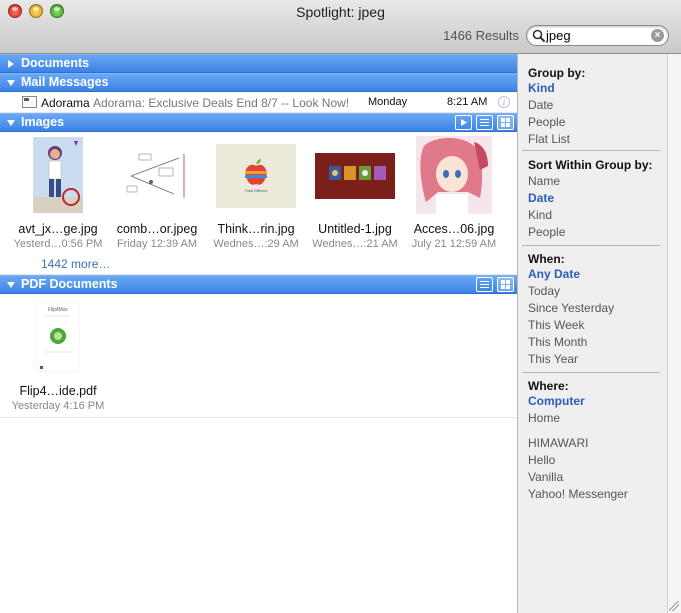 The image size is (681, 613). I want to click on file-name: Untitled-1.jpg, so click(355, 229).